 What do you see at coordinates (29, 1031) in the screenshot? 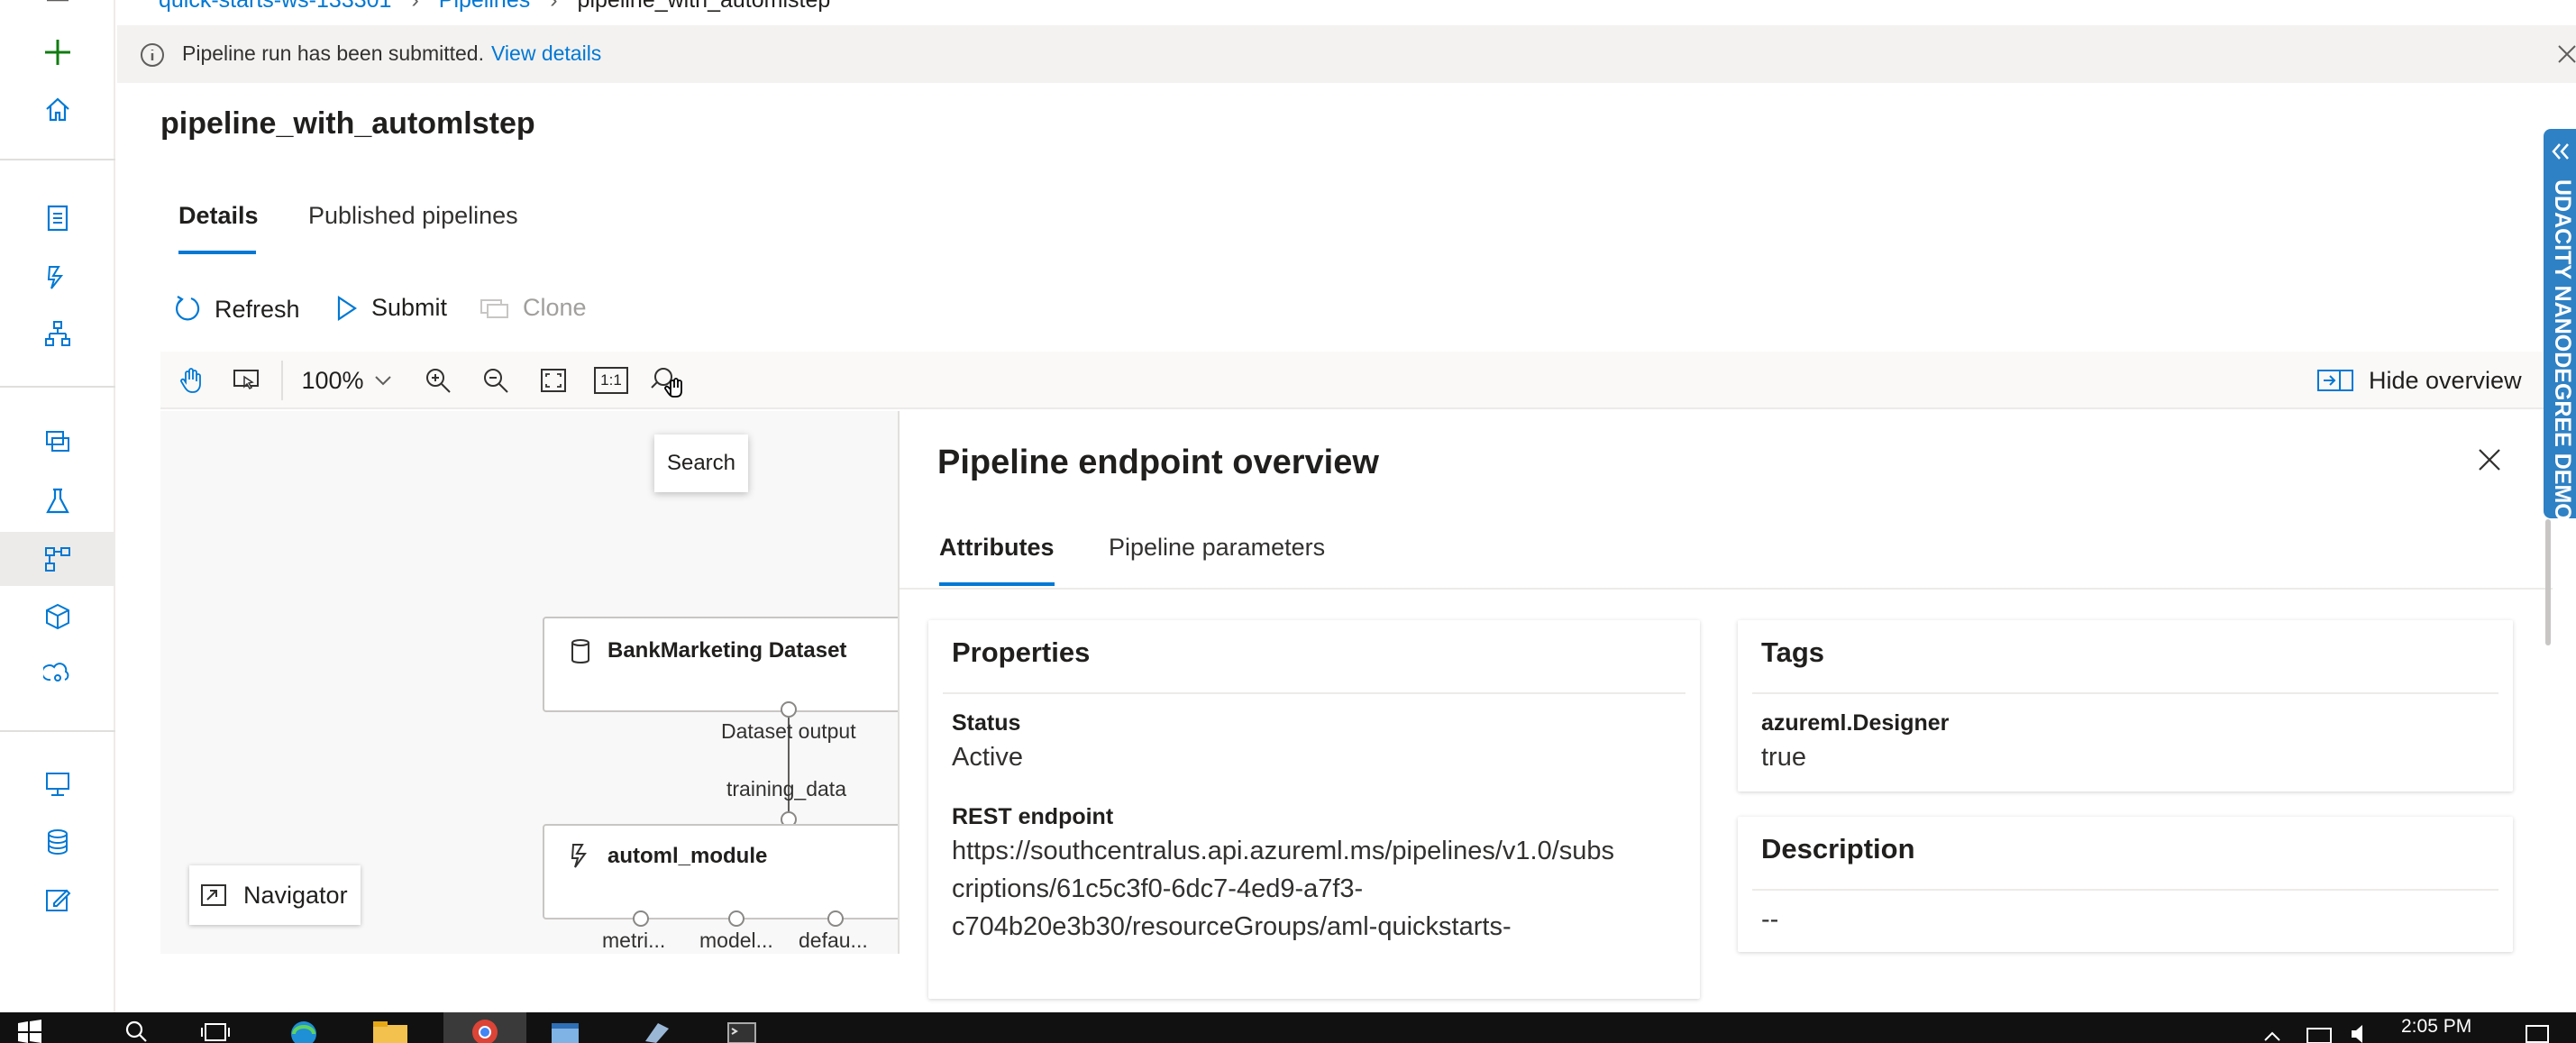
I see `windows-start-icon` at bounding box center [29, 1031].